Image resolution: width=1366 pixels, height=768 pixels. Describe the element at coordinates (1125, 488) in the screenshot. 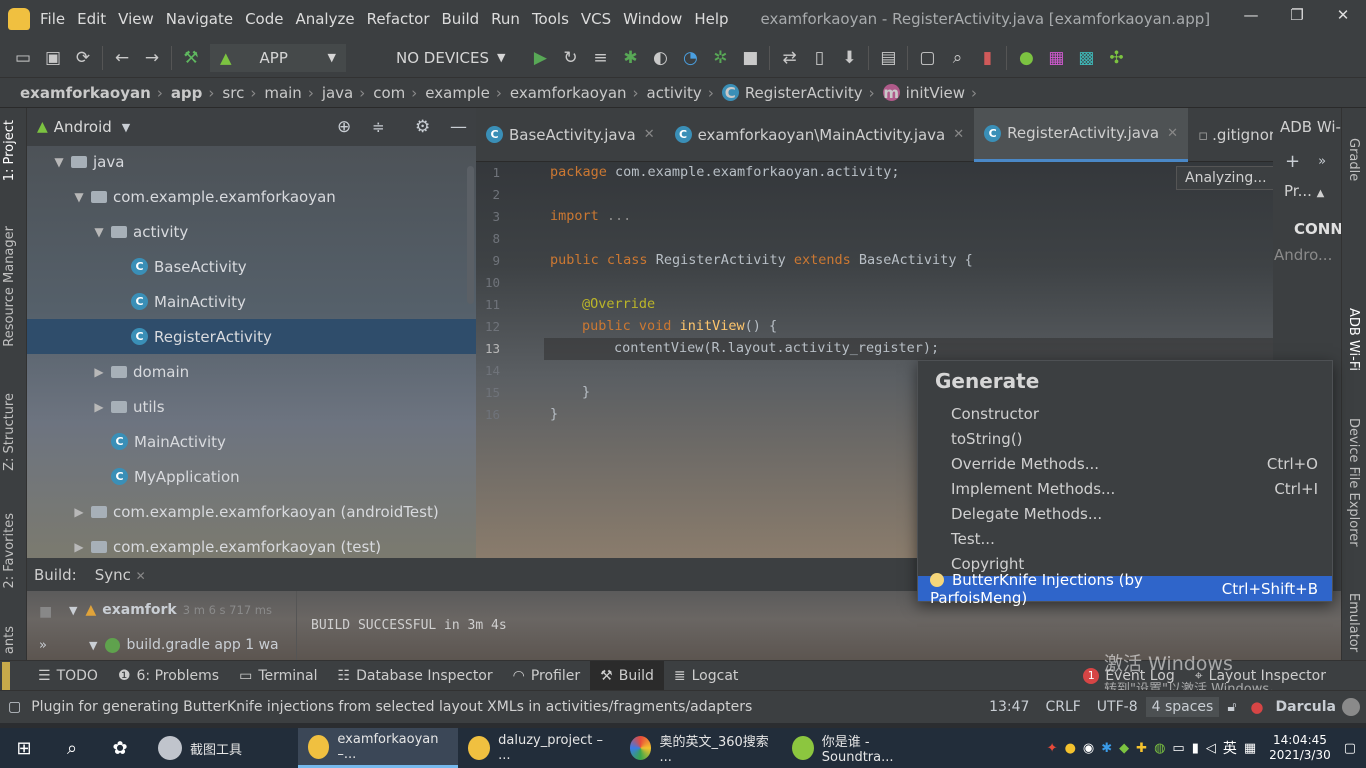

I see `generate-implement: Implement Methods... Ctrl+I` at that location.